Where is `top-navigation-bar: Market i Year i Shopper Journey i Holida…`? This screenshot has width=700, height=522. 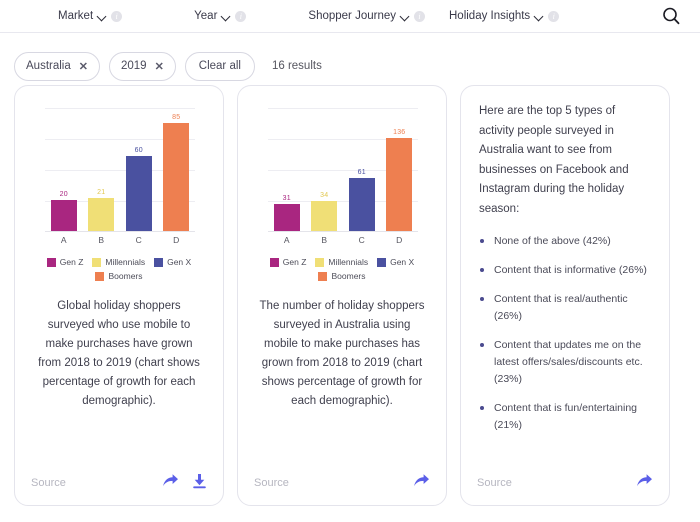
top-navigation-bar: Market i Year i Shopper Journey i Holida… is located at coordinates (350, 16).